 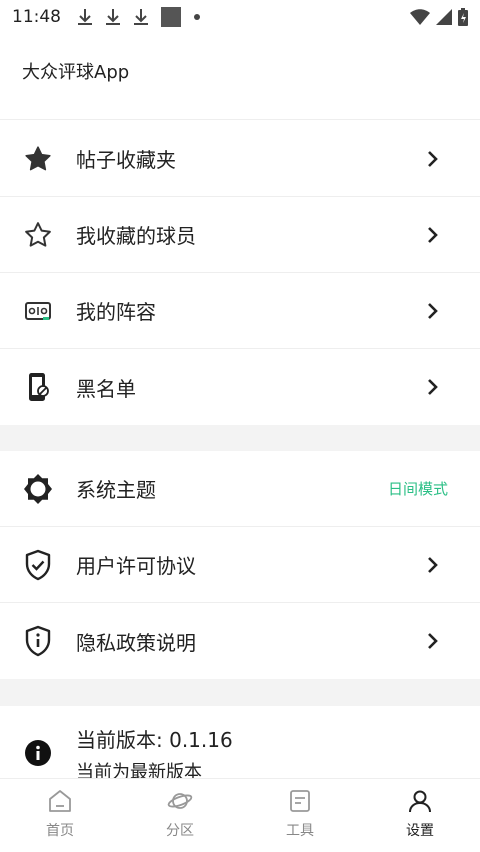 I want to click on wifi-icon, so click(x=420, y=17).